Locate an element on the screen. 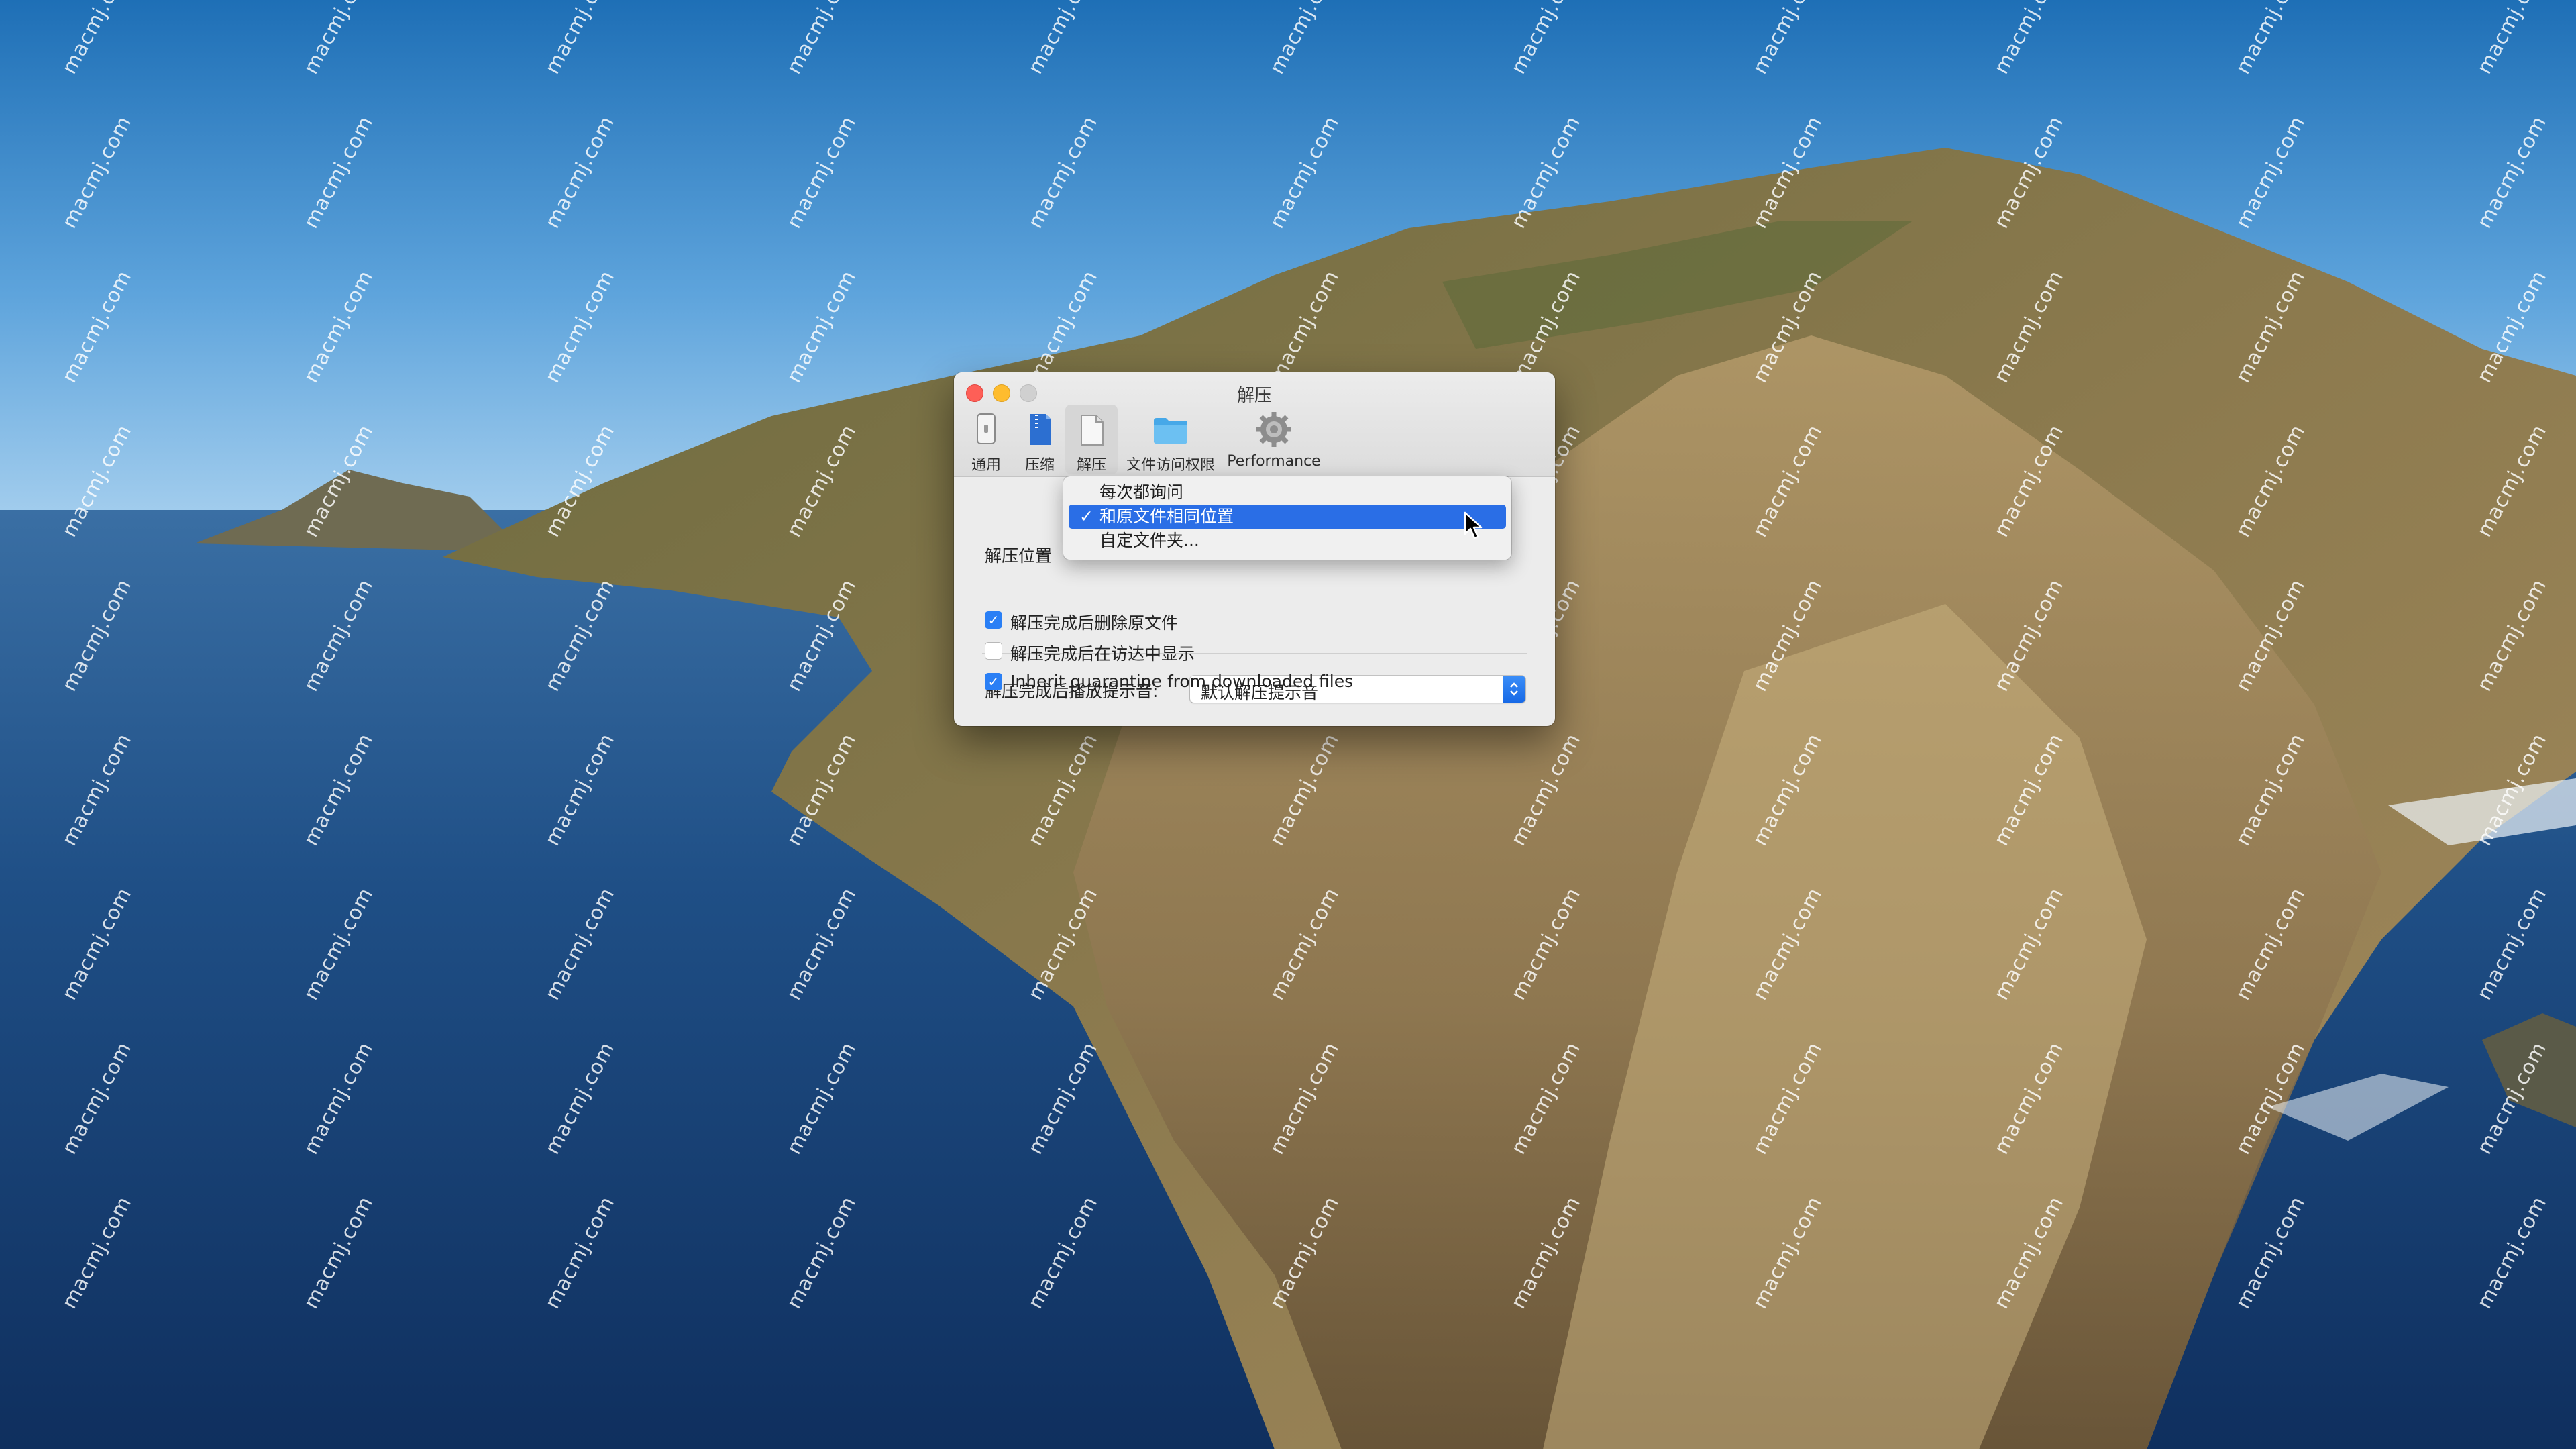  checkbox-delete-source: ✓ is located at coordinates (993, 620).